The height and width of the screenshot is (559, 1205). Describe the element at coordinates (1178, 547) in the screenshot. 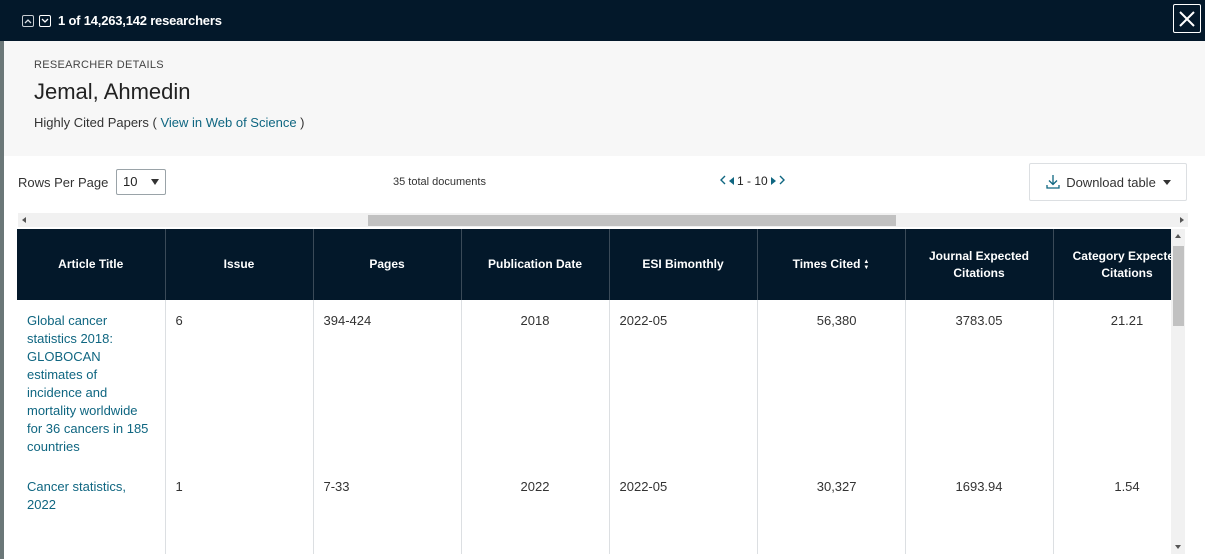

I see `scroll-down-icon` at that location.